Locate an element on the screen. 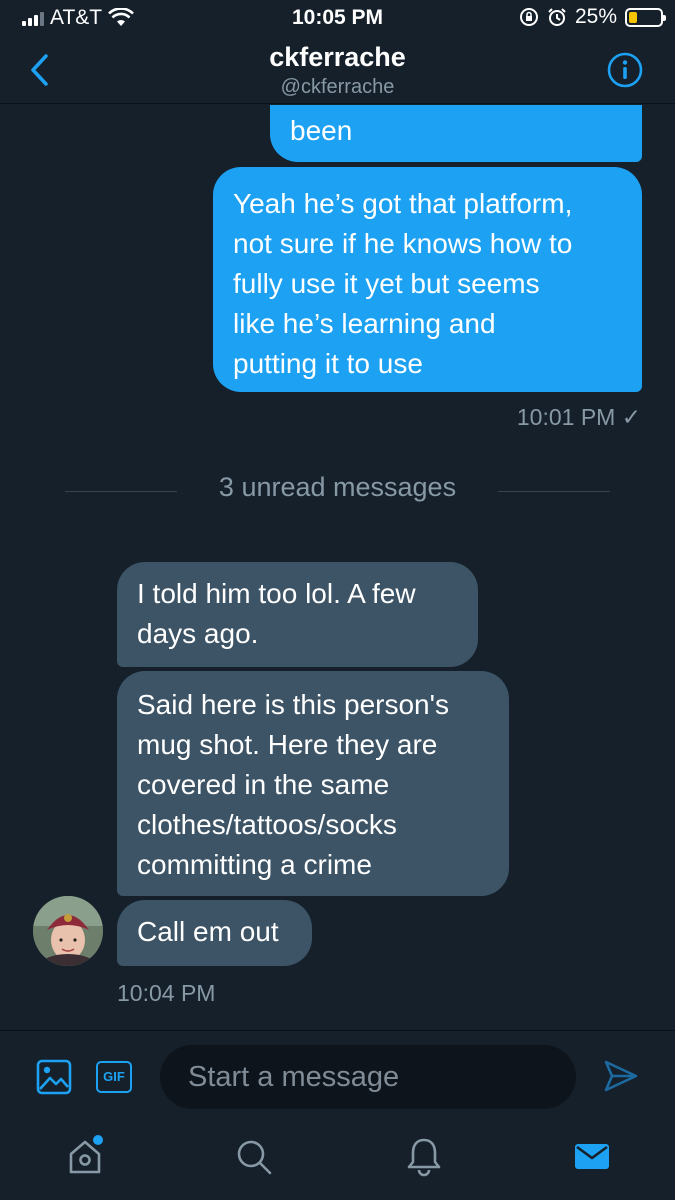 The height and width of the screenshot is (1200, 675). message-composer: GIF is located at coordinates (337, 1076).